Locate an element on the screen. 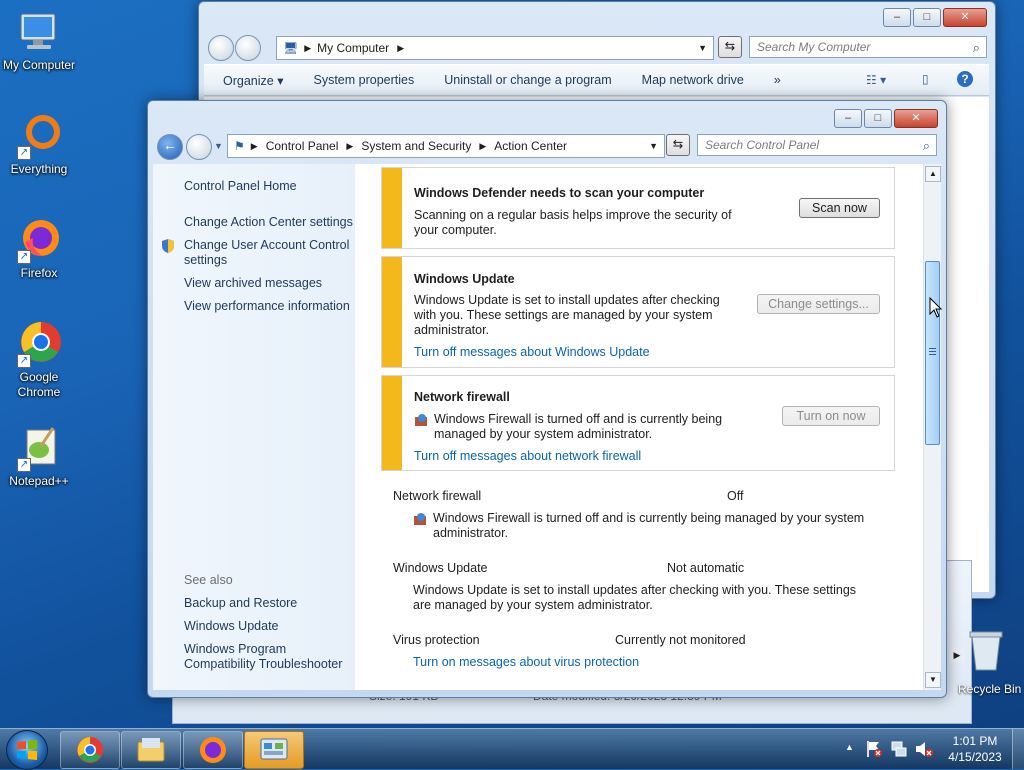  see-also-heading: See also is located at coordinates (208, 580).